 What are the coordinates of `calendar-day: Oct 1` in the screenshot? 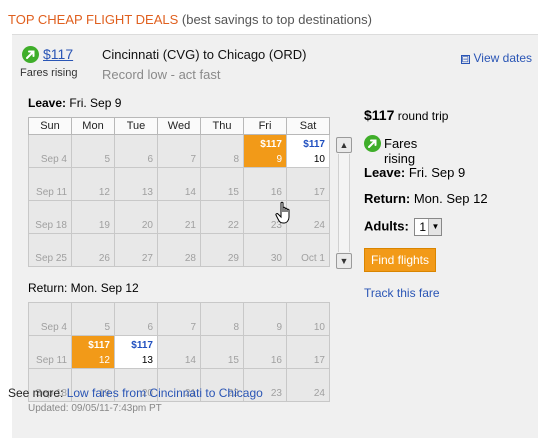 It's located at (308, 250).